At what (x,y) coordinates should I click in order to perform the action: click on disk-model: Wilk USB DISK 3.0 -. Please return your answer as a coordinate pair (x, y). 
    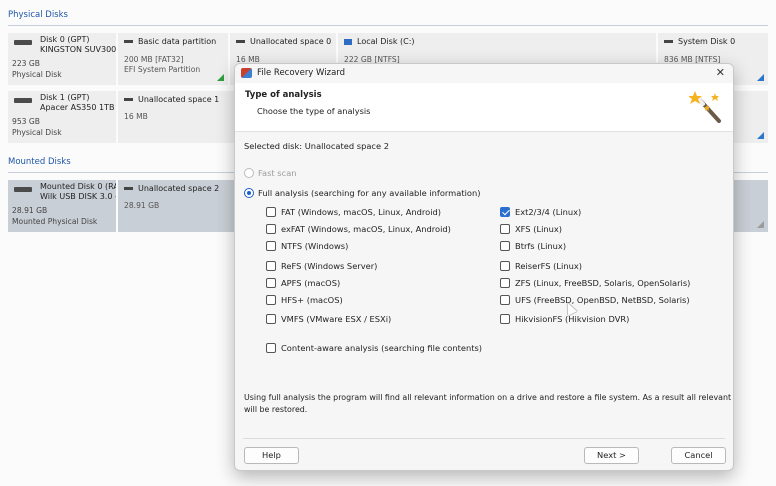
    Looking at the image, I should click on (78, 196).